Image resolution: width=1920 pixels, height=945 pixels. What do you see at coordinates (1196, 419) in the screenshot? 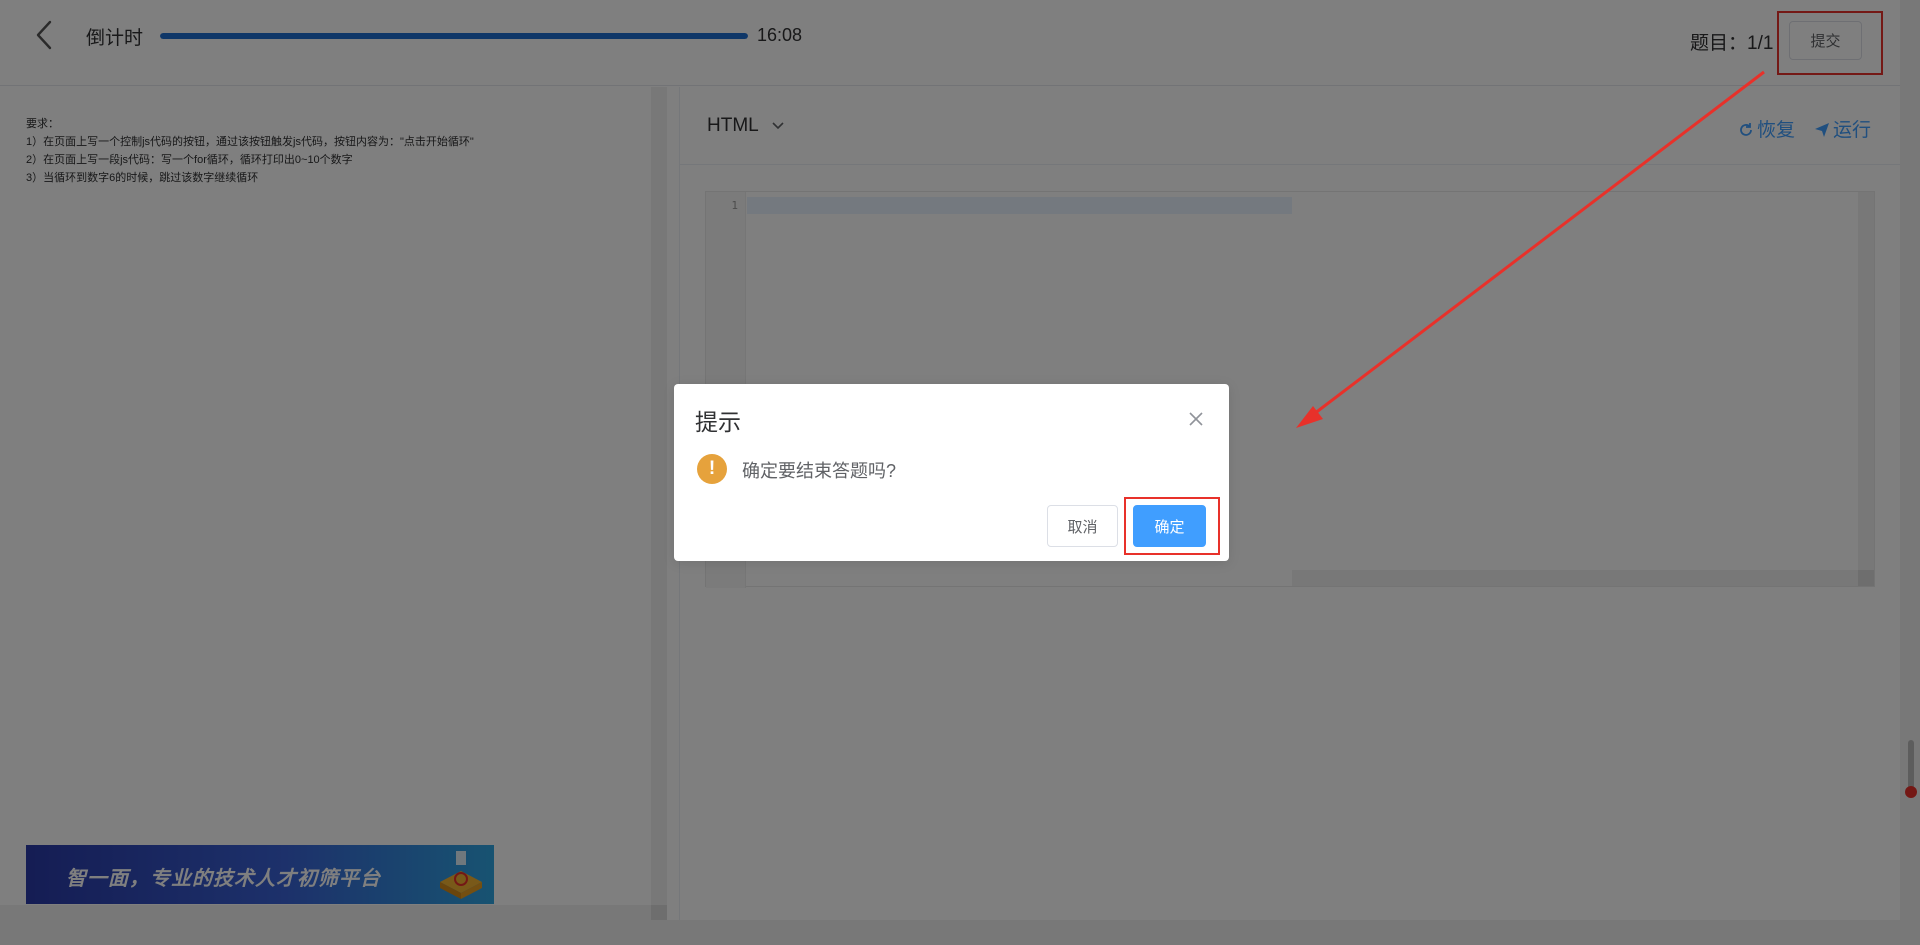
I see `close-icon` at bounding box center [1196, 419].